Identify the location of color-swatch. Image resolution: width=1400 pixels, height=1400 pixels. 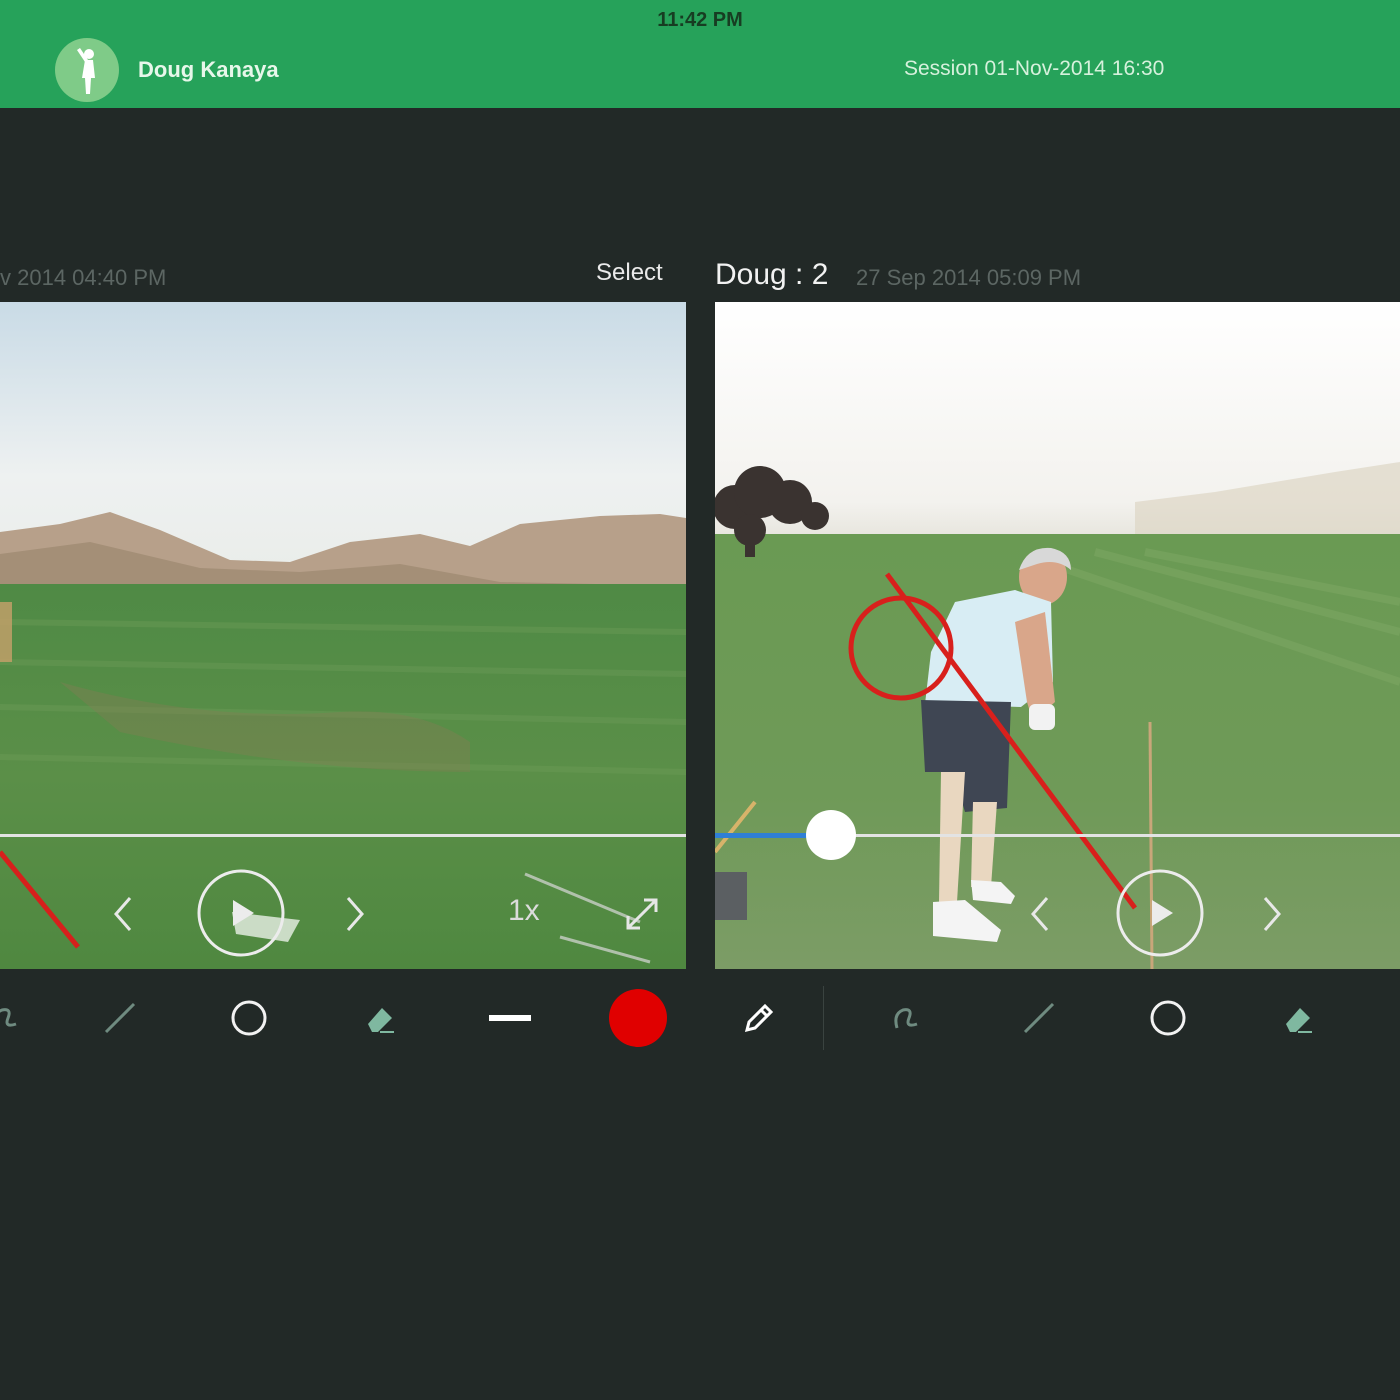
(638, 1018).